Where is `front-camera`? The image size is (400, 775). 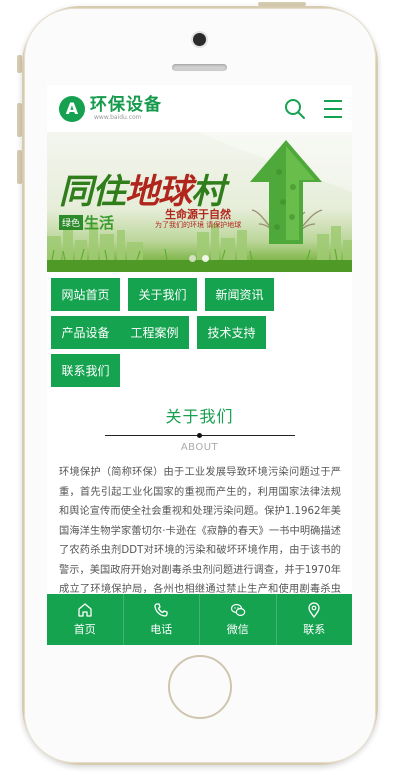 front-camera is located at coordinates (199, 39).